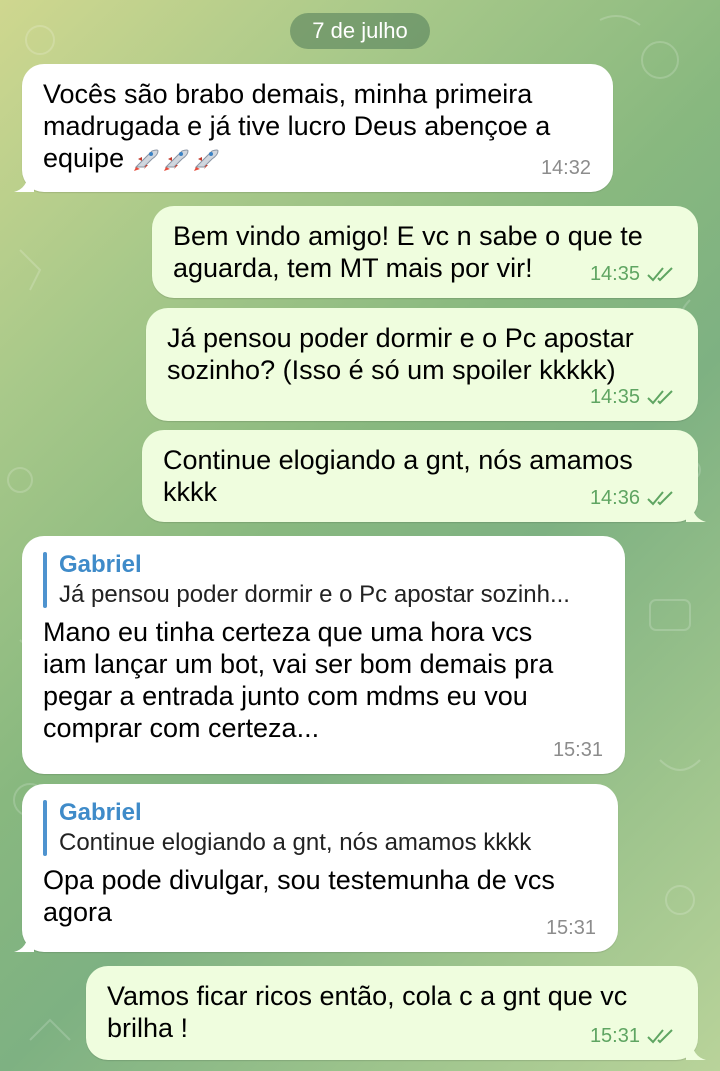 The image size is (720, 1071). I want to click on date-separator: 7 de julho, so click(360, 31).